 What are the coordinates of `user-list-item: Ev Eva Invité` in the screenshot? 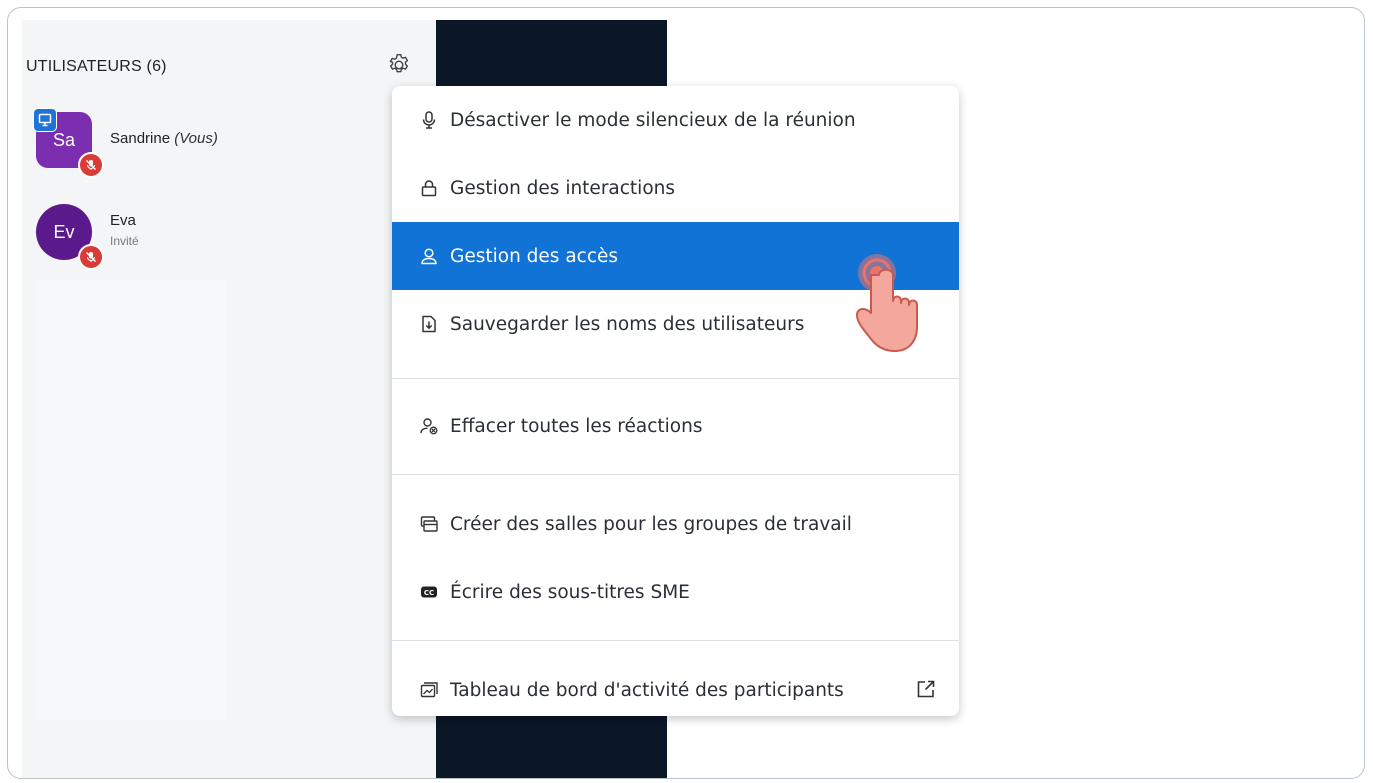 It's located at (216, 237).